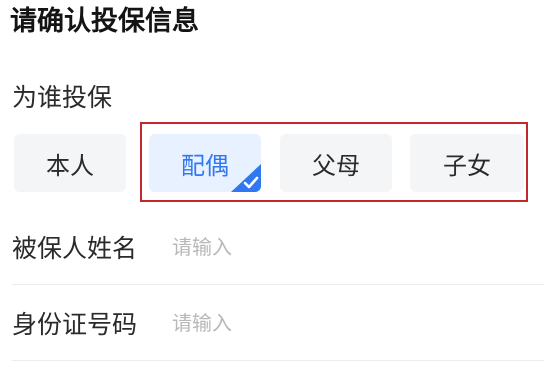  Describe the element at coordinates (205, 165) in the screenshot. I see `option-spouse-label: 配偶` at that location.